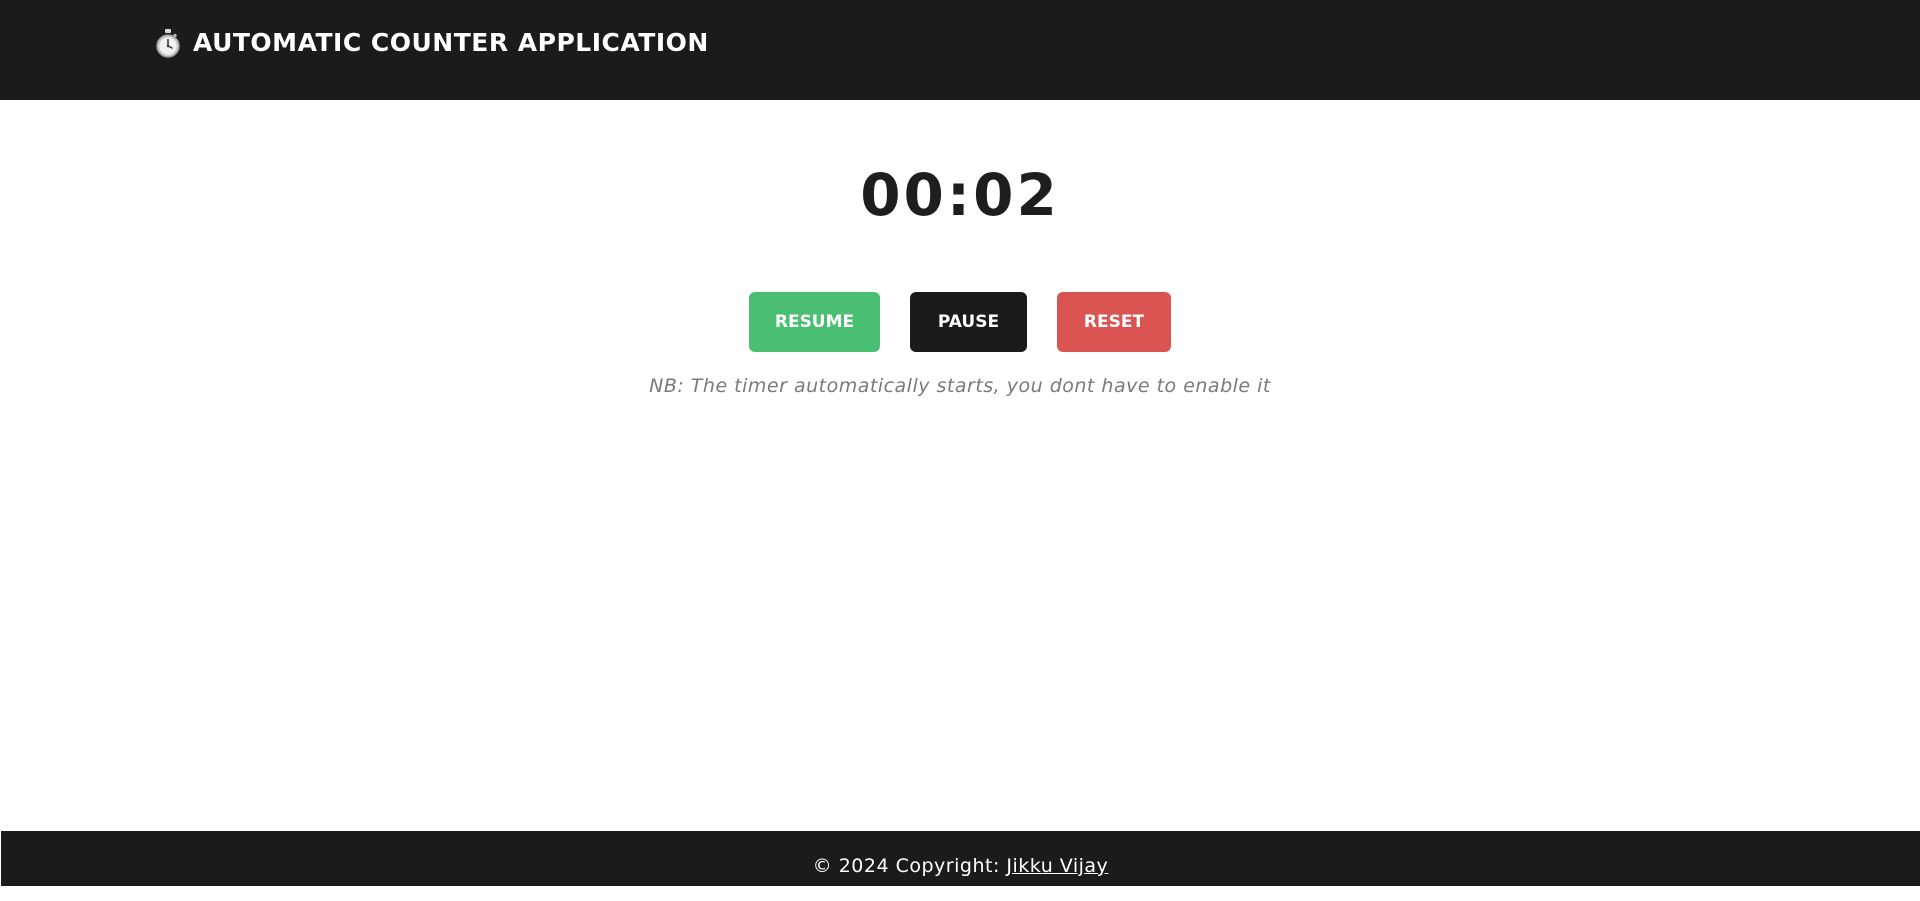 The height and width of the screenshot is (901, 1920). Describe the element at coordinates (909, 866) in the screenshot. I see `copyright-text: © 2024 Copyright:` at that location.